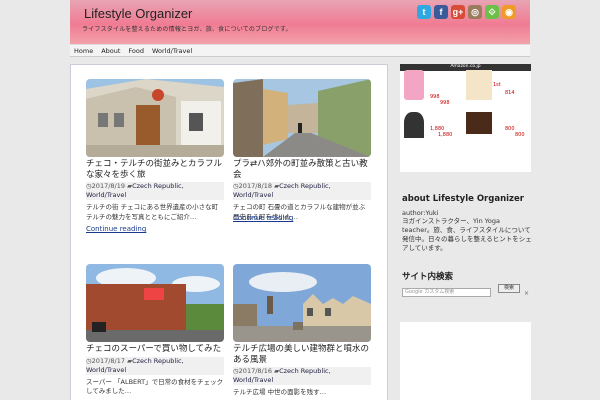  Describe the element at coordinates (302, 169) in the screenshot. I see `post-title: プラ⇄ハ郊外の町並み散策と古い教会` at that location.